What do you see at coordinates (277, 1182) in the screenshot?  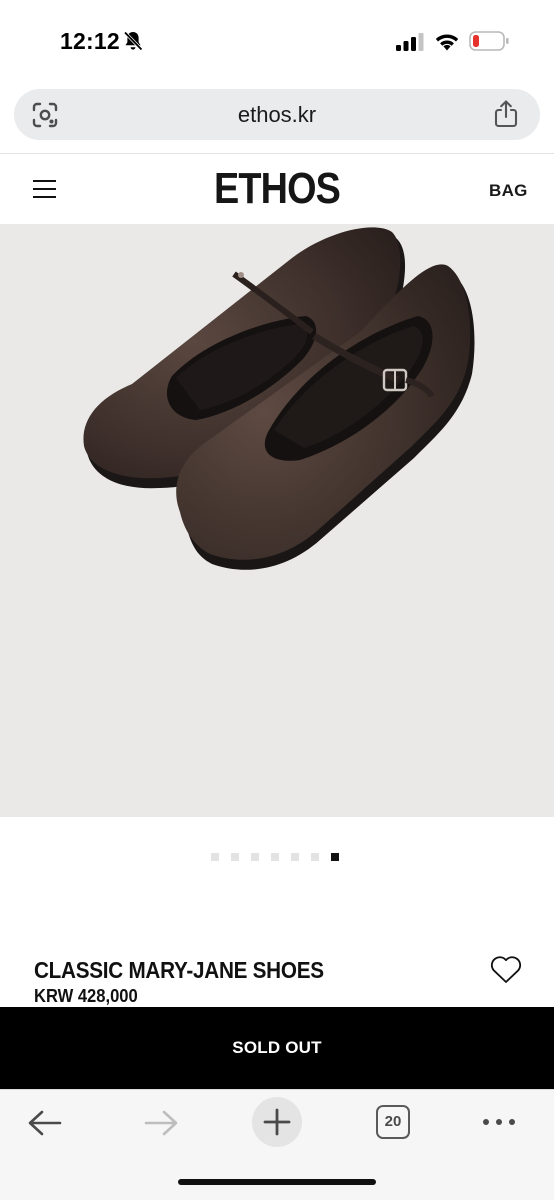 I see `home-indicator` at bounding box center [277, 1182].